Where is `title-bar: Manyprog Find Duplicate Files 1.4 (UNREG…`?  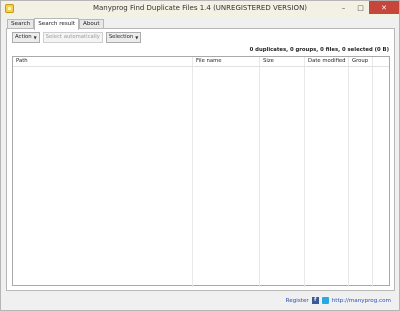 title-bar: Manyprog Find Duplicate Files 1.4 (UNREG… is located at coordinates (200, 9).